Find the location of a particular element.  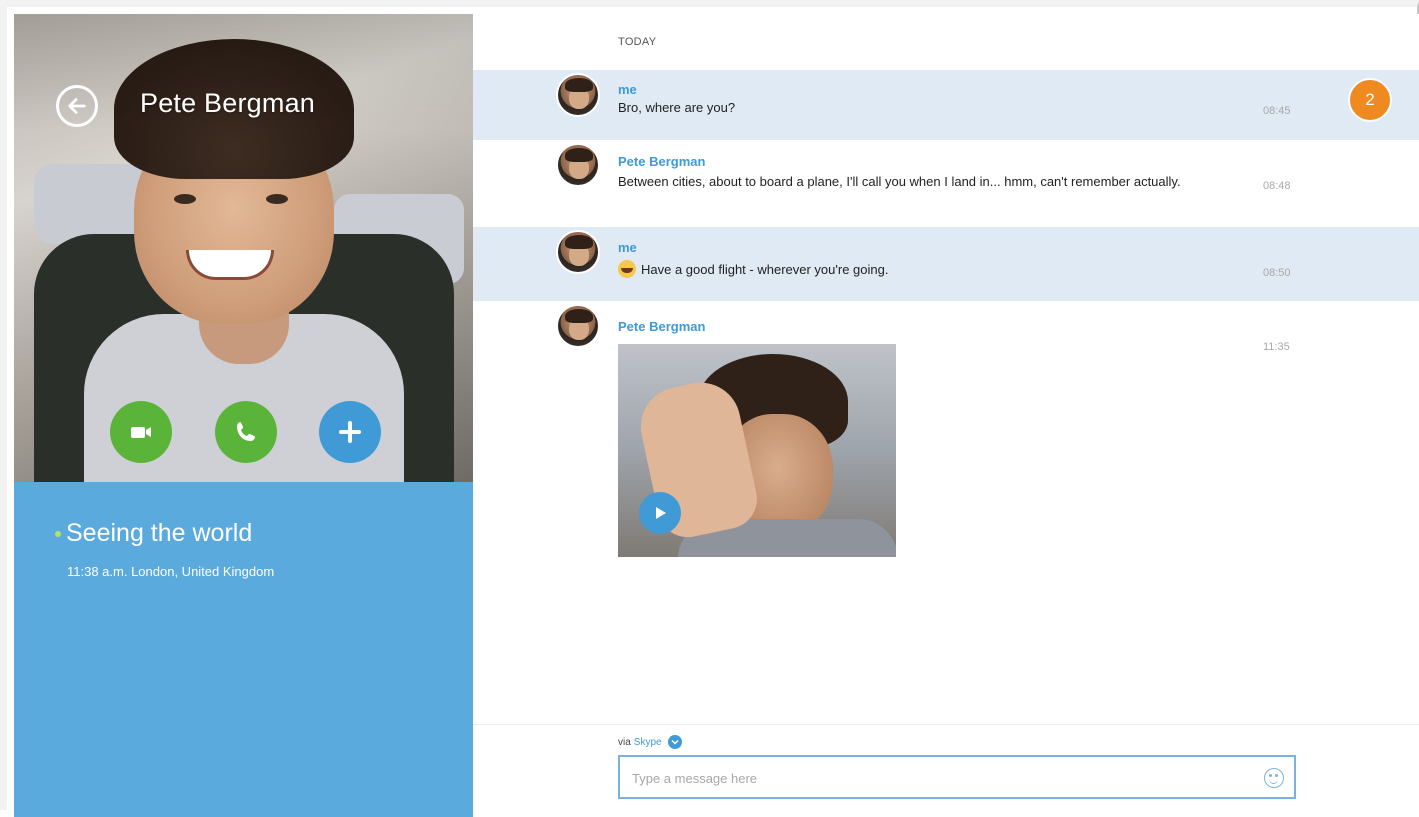

chevron-down-icon is located at coordinates (674, 742).